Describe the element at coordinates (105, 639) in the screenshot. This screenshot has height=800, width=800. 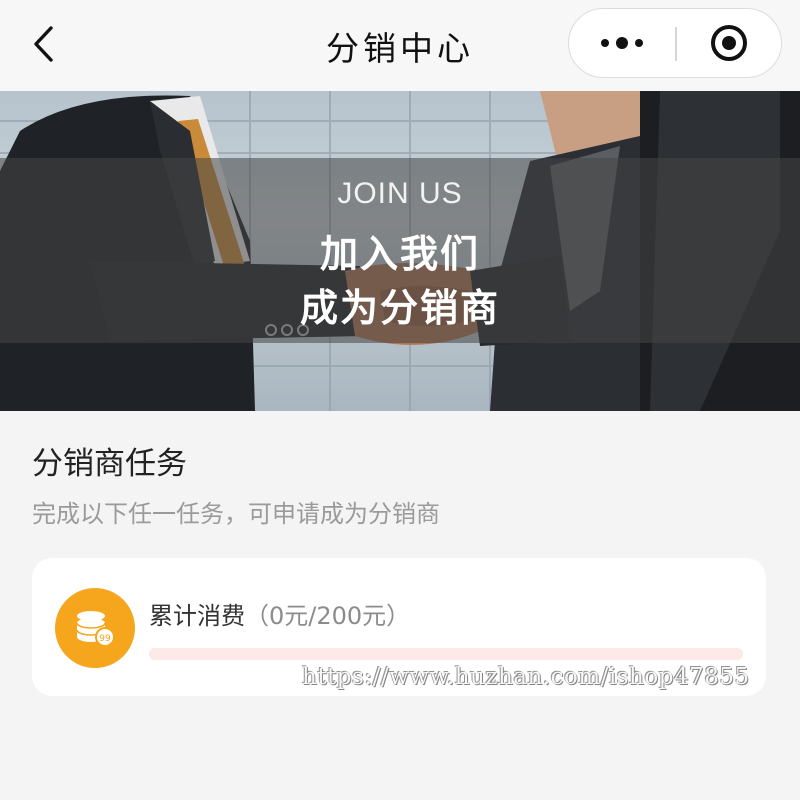
I see `svg-text: 99` at that location.